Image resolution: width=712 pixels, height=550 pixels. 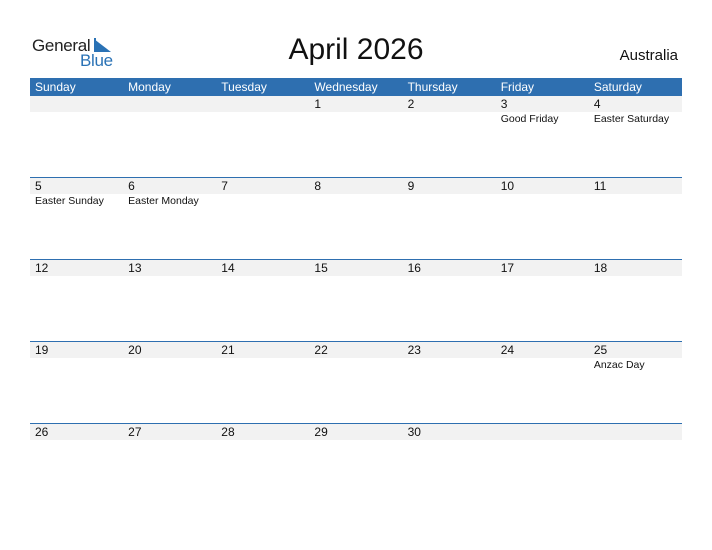 What do you see at coordinates (318, 186) in the screenshot?
I see `day-number: 8` at bounding box center [318, 186].